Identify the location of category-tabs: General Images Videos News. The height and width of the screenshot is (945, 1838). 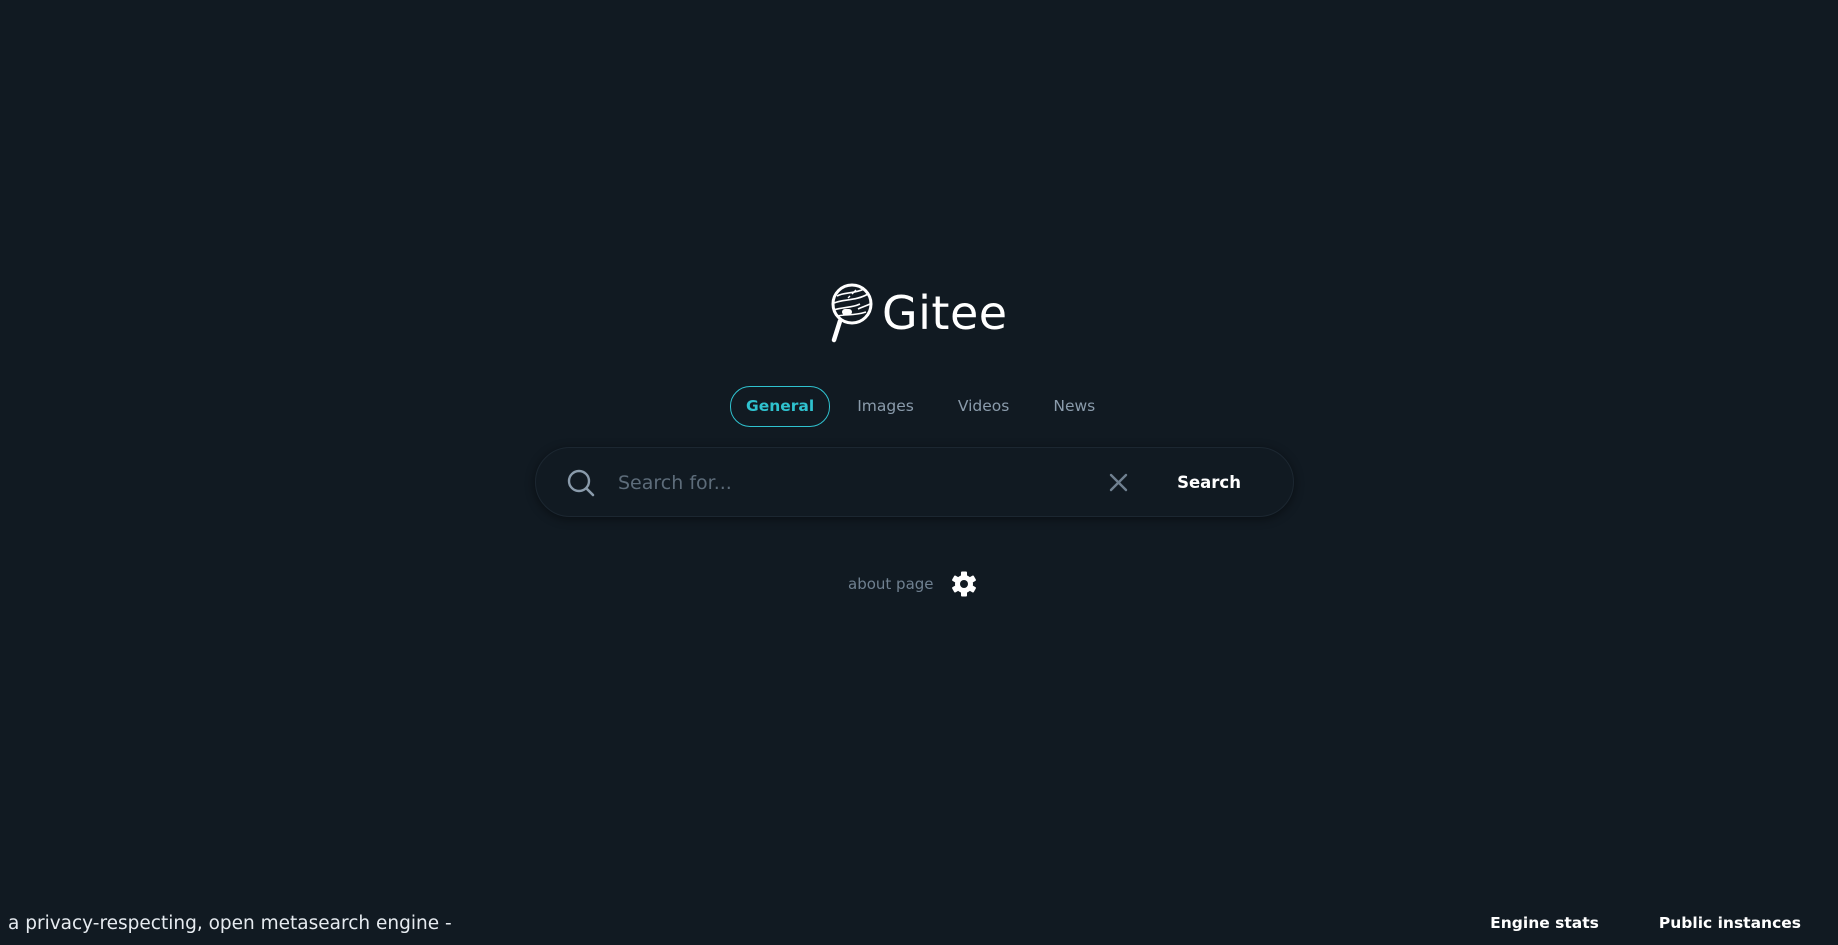
(926, 406).